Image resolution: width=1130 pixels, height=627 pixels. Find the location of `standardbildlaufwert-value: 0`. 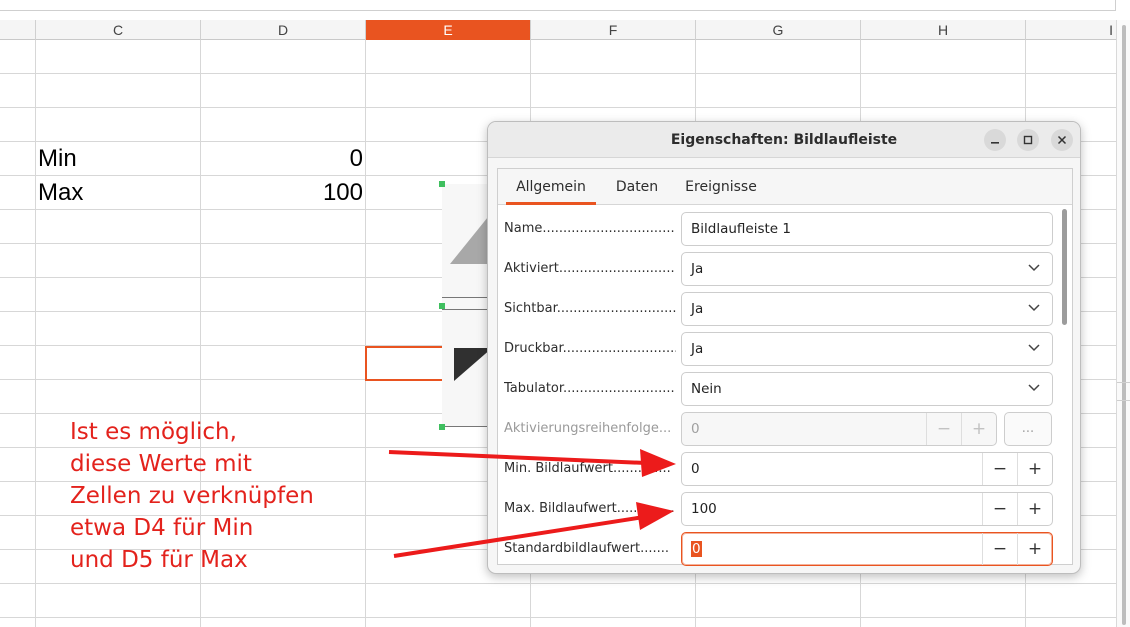

standardbildlaufwert-value: 0 is located at coordinates (696, 549).